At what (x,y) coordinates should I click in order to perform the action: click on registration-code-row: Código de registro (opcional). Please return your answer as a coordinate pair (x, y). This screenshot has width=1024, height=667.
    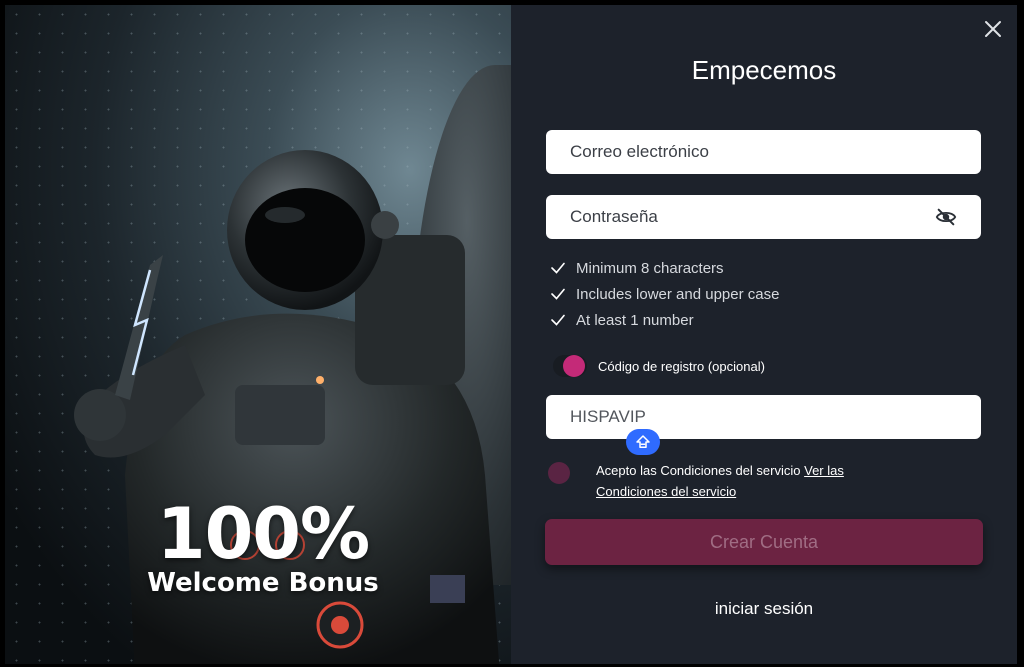
    Looking at the image, I should click on (659, 366).